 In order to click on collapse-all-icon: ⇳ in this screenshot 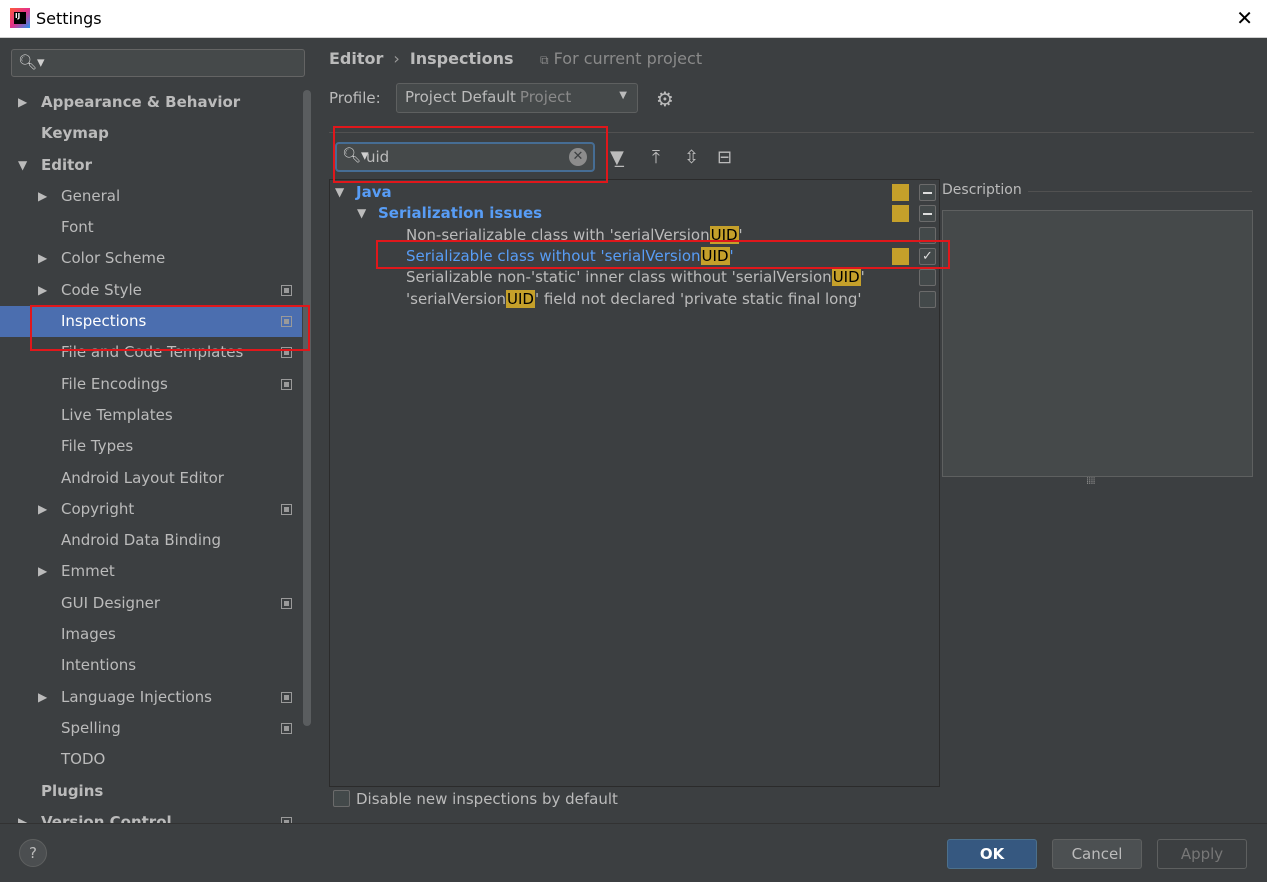, I will do `click(691, 157)`.